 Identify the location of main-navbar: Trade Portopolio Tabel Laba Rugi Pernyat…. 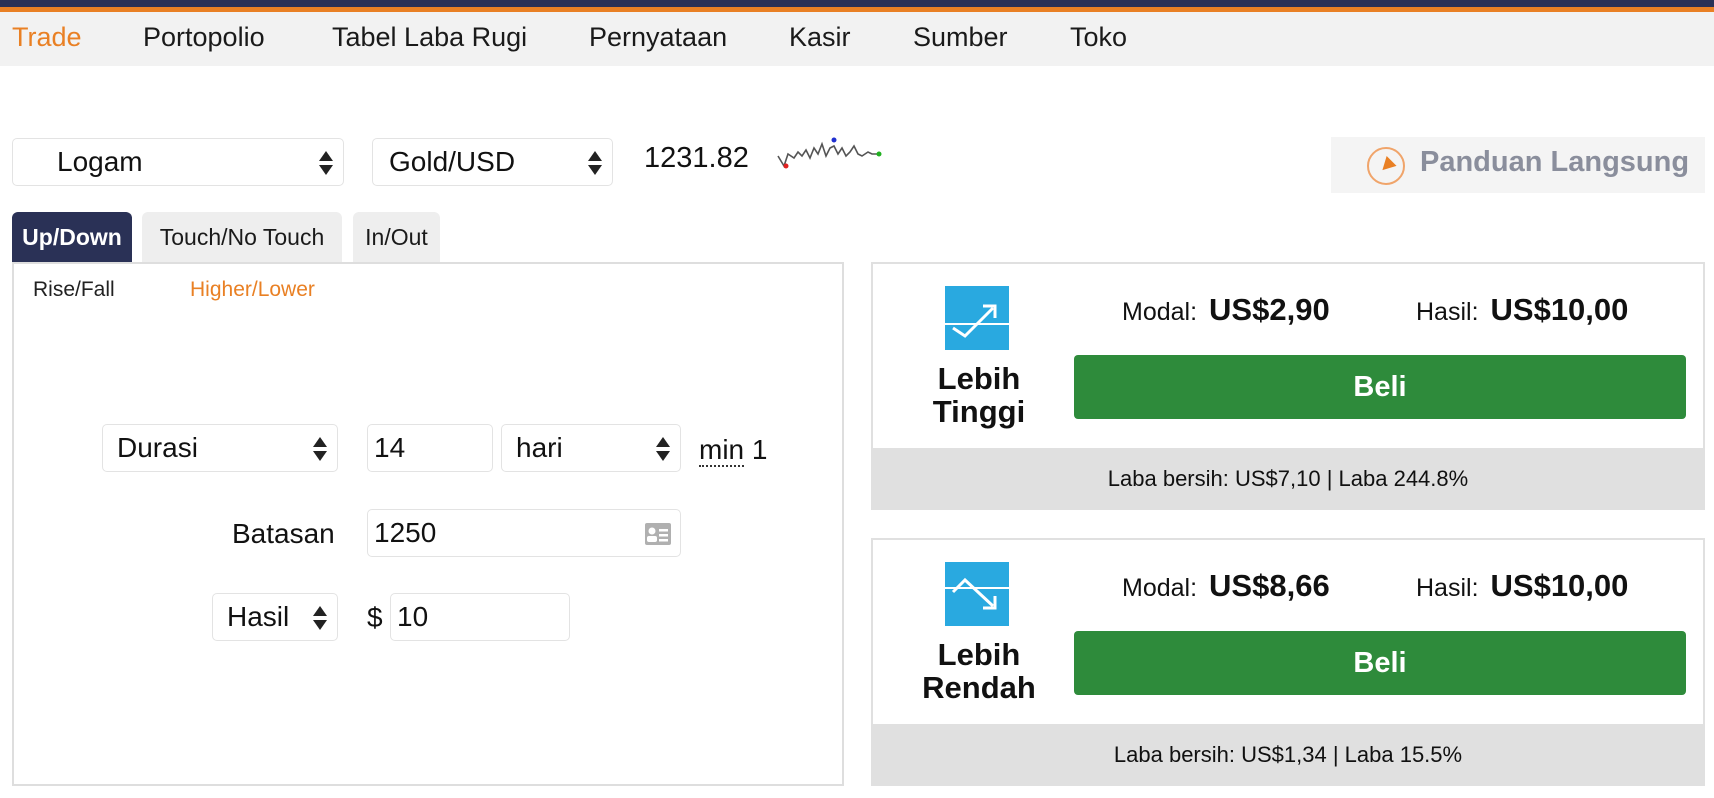
(857, 39).